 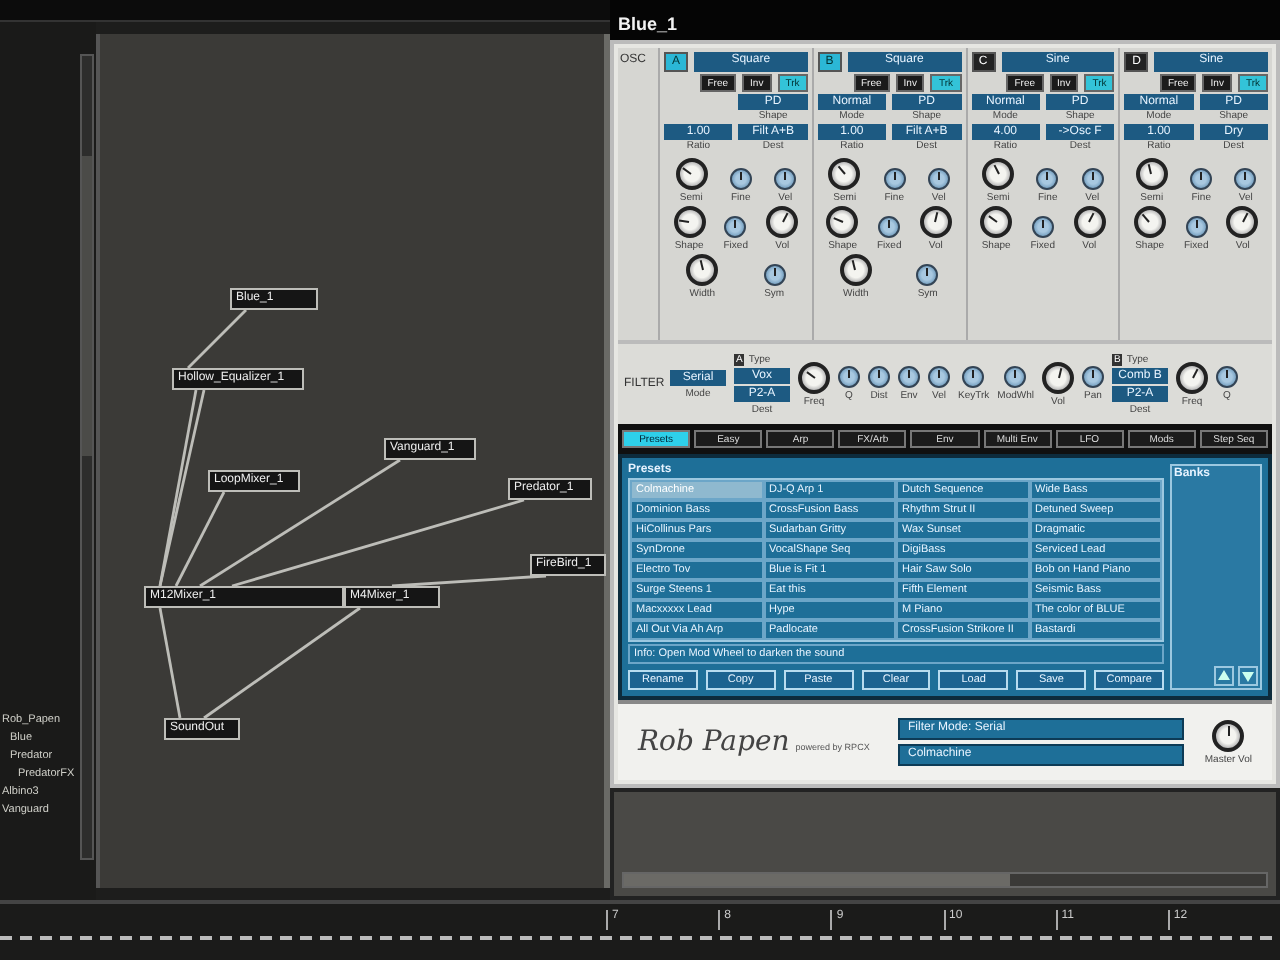 I want to click on arrow-down-icon, so click(x=1248, y=676).